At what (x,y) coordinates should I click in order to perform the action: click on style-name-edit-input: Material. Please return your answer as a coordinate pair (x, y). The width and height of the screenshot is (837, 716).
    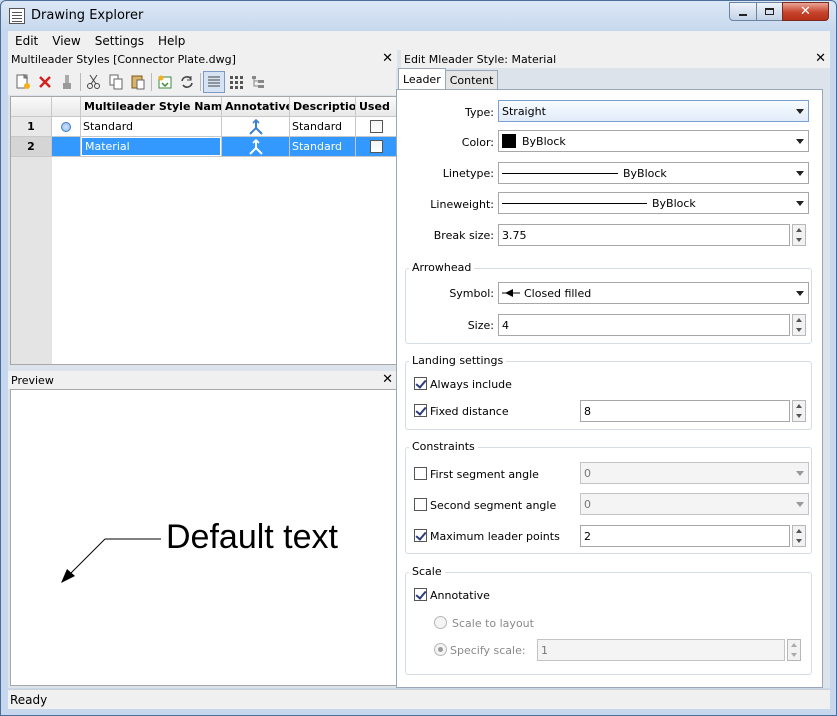
    Looking at the image, I should click on (151, 146).